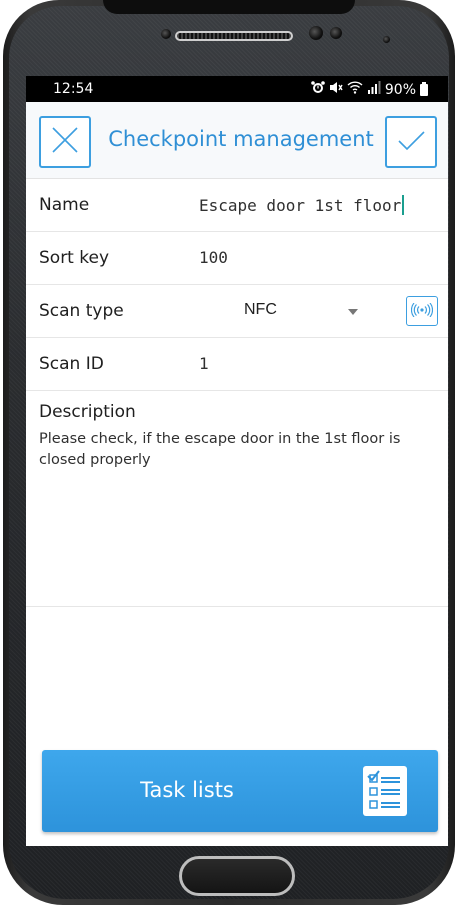 The height and width of the screenshot is (905, 458). I want to click on name-label: Name, so click(64, 205).